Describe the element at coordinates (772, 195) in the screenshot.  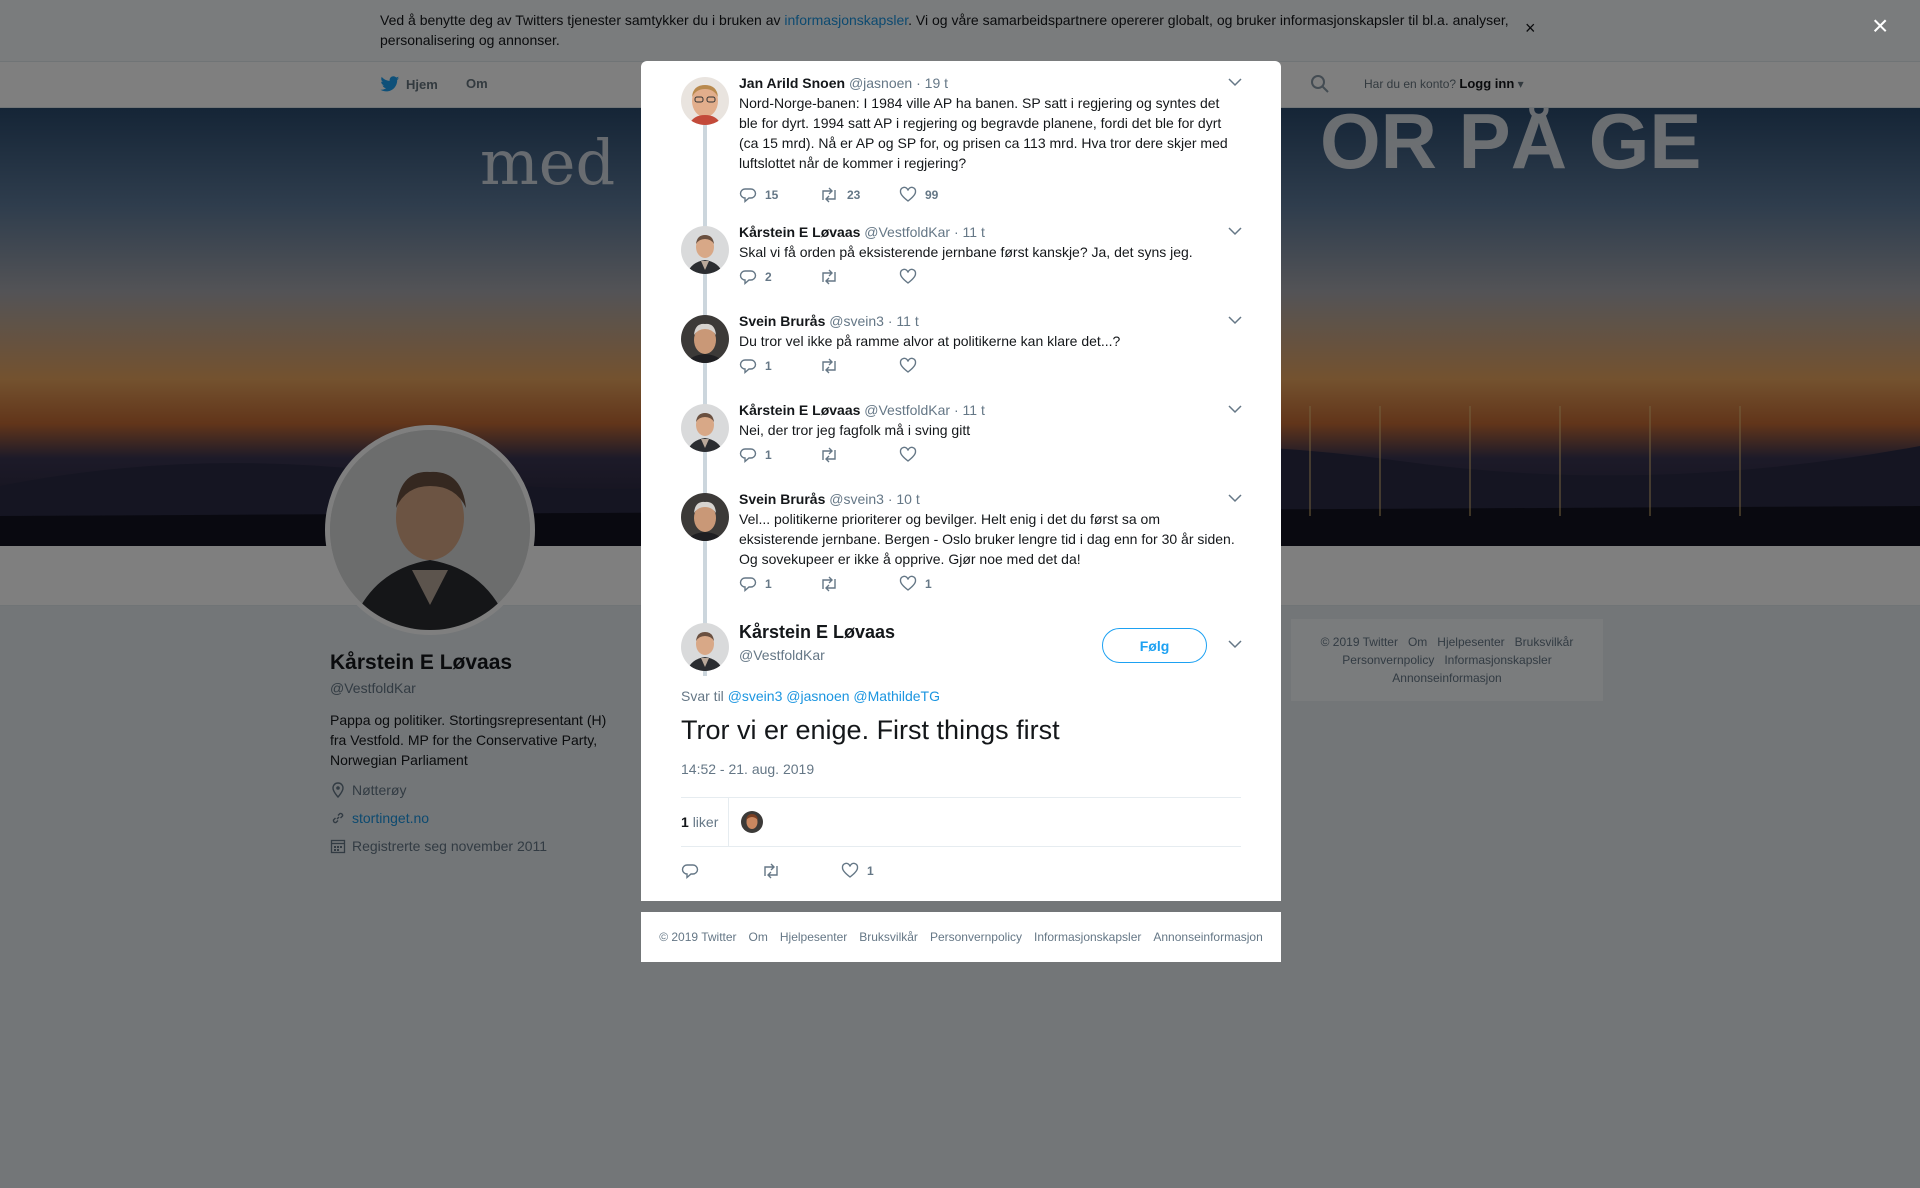
I see `reply-count: 15` at that location.